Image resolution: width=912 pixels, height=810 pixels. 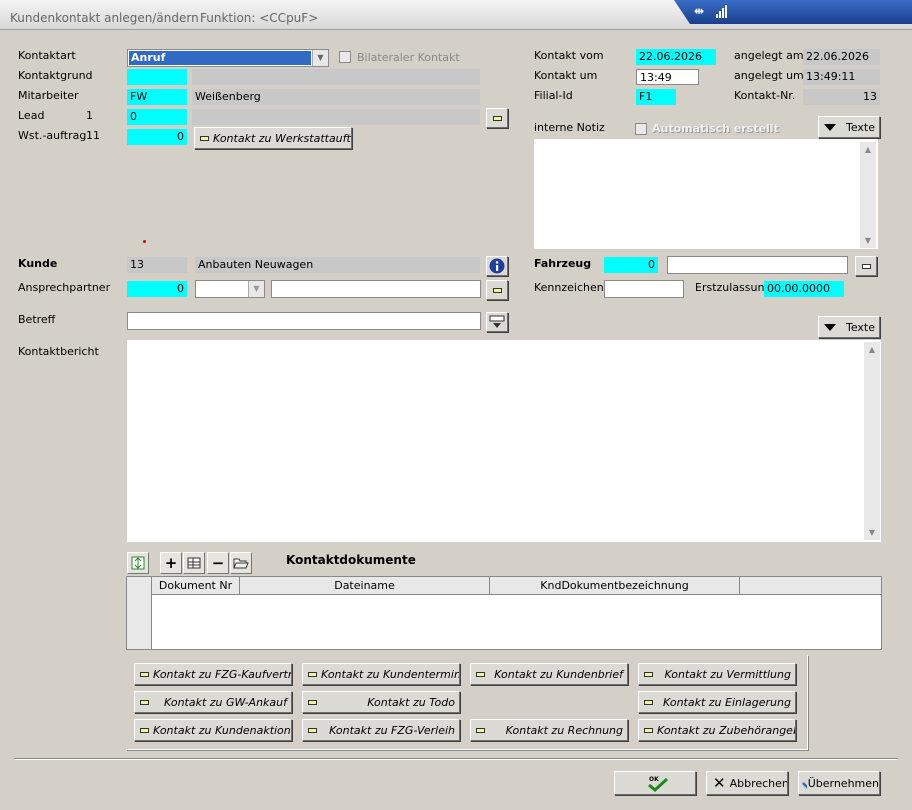 I want to click on kontakt-einlagerung-button: Kontakt zu Einlagerung, so click(x=717, y=702).